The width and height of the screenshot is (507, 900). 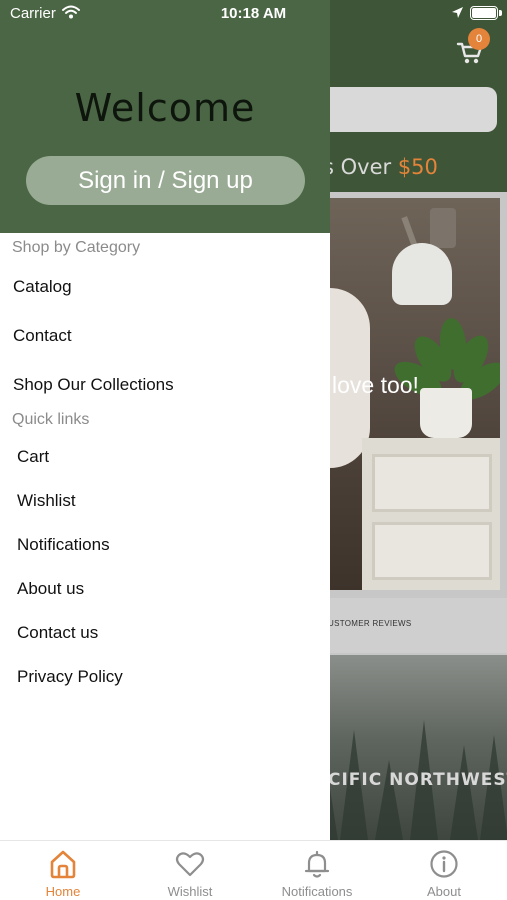 What do you see at coordinates (360, 167) in the screenshot?
I see `promo-text: s Over` at bounding box center [360, 167].